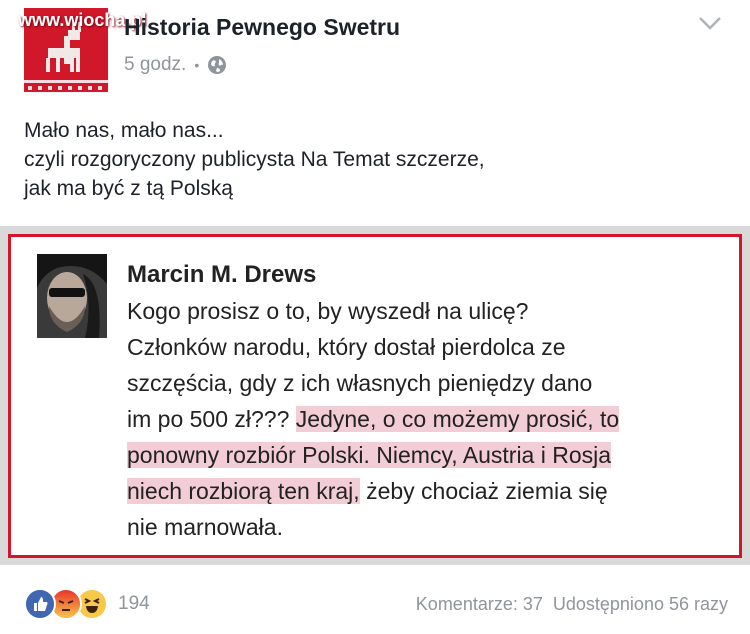 The height and width of the screenshot is (634, 750). Describe the element at coordinates (479, 604) in the screenshot. I see `comments-count: Komentarze: 37` at that location.